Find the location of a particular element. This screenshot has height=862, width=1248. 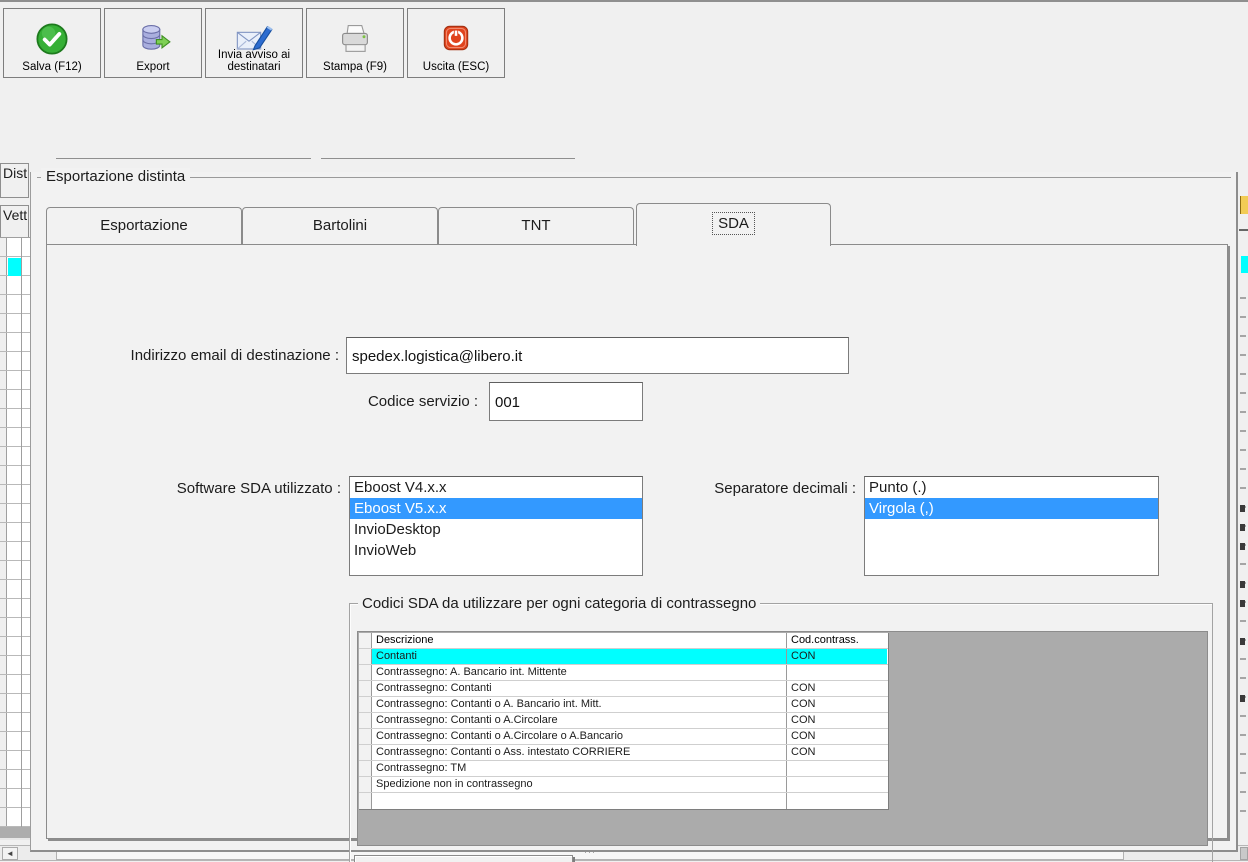

table-row: Contanti CON is located at coordinates (623, 657).